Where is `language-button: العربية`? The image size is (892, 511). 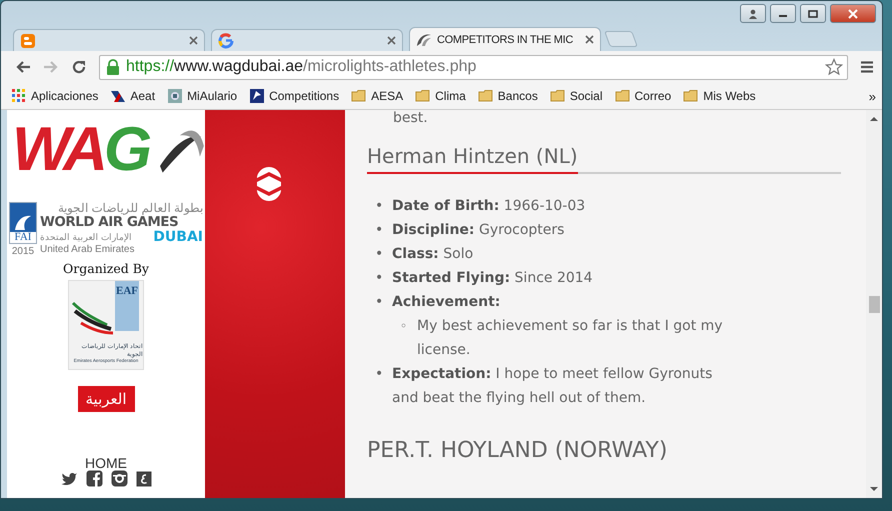
language-button: العربية is located at coordinates (106, 399).